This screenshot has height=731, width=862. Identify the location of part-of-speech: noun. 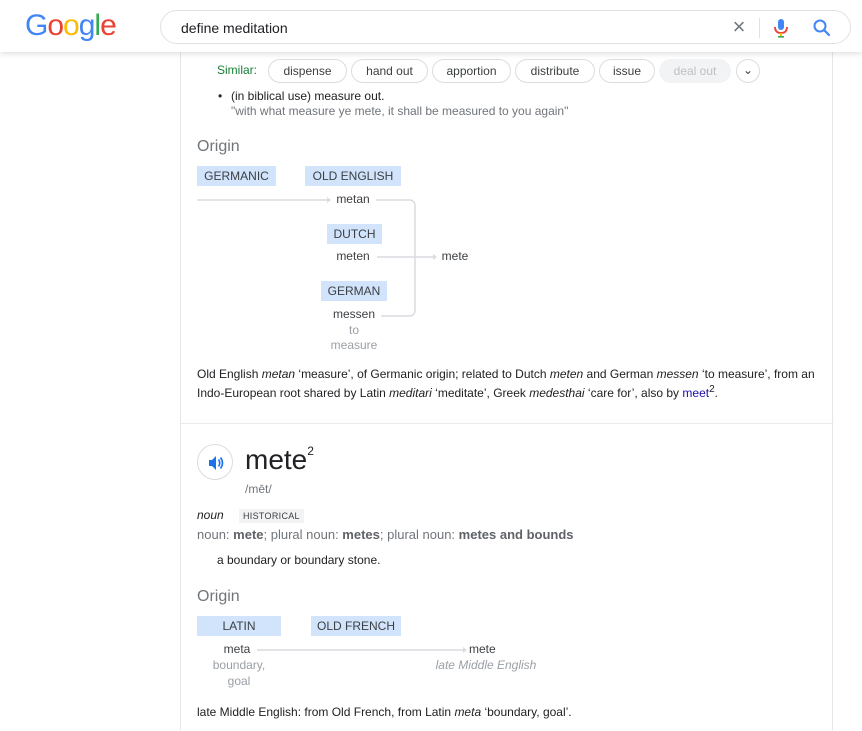
(210, 515).